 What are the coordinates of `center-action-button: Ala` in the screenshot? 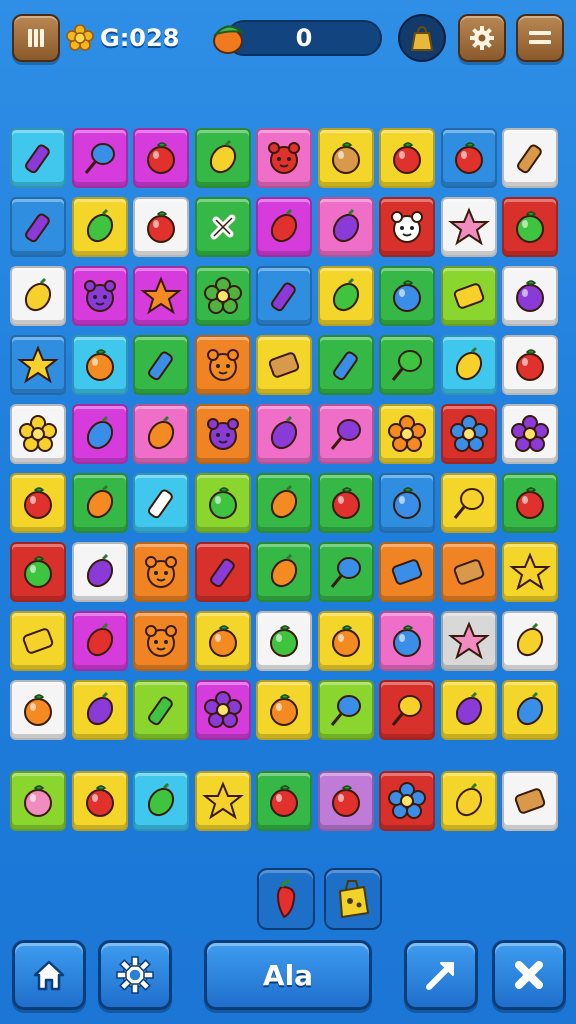 It's located at (288, 975).